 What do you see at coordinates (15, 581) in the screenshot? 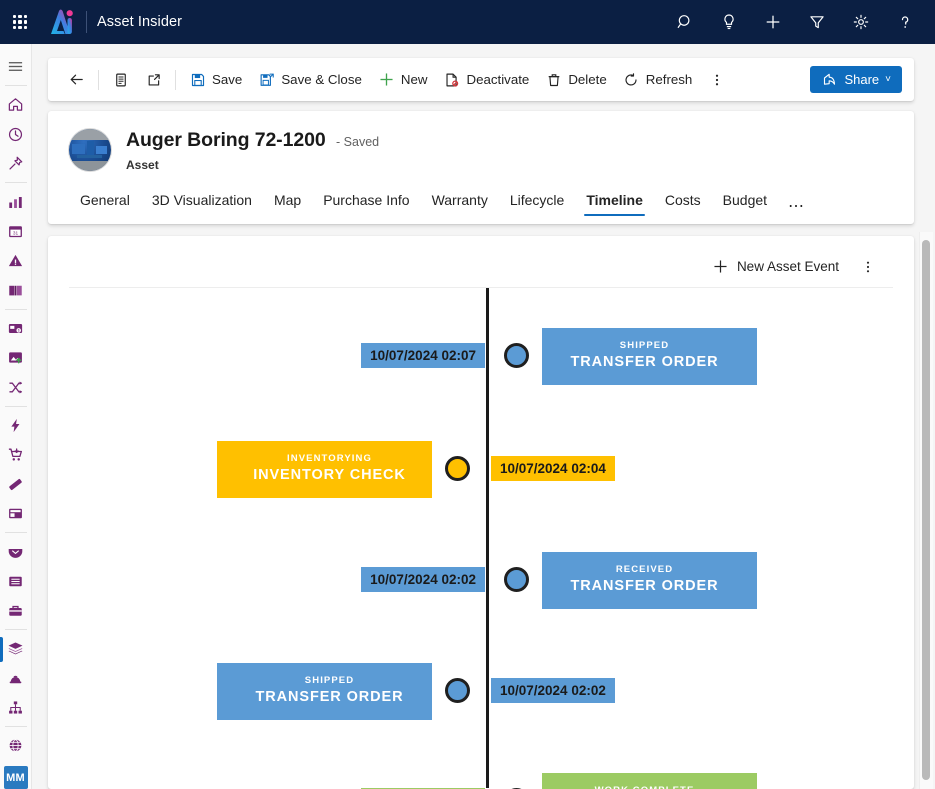
I see `sidebar-item-lists` at bounding box center [15, 581].